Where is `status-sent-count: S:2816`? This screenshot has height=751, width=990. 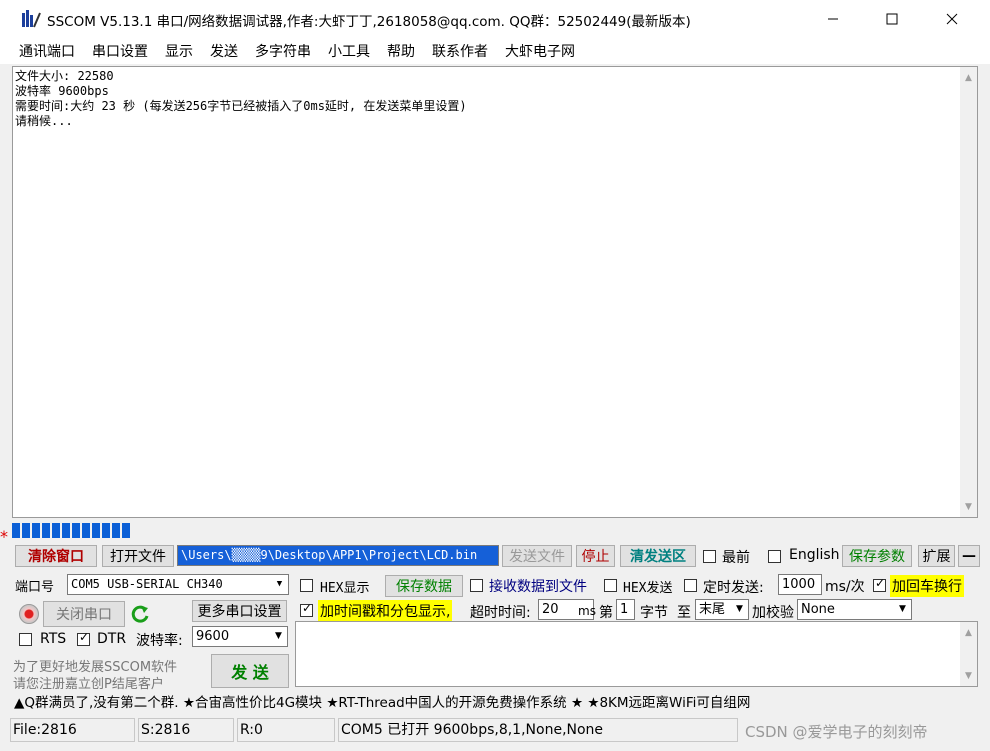
status-sent-count: S:2816 is located at coordinates (186, 730).